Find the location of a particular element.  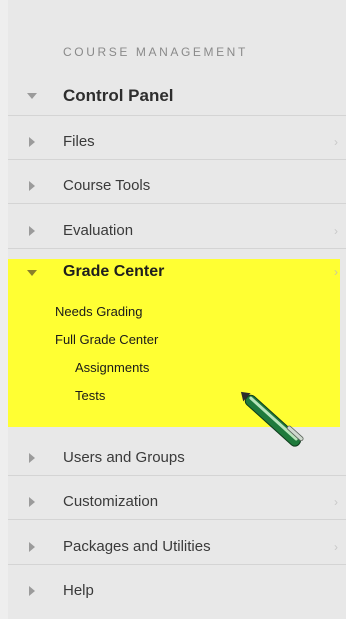

menu-item-evaluation: Evaluation › is located at coordinates (177, 231).